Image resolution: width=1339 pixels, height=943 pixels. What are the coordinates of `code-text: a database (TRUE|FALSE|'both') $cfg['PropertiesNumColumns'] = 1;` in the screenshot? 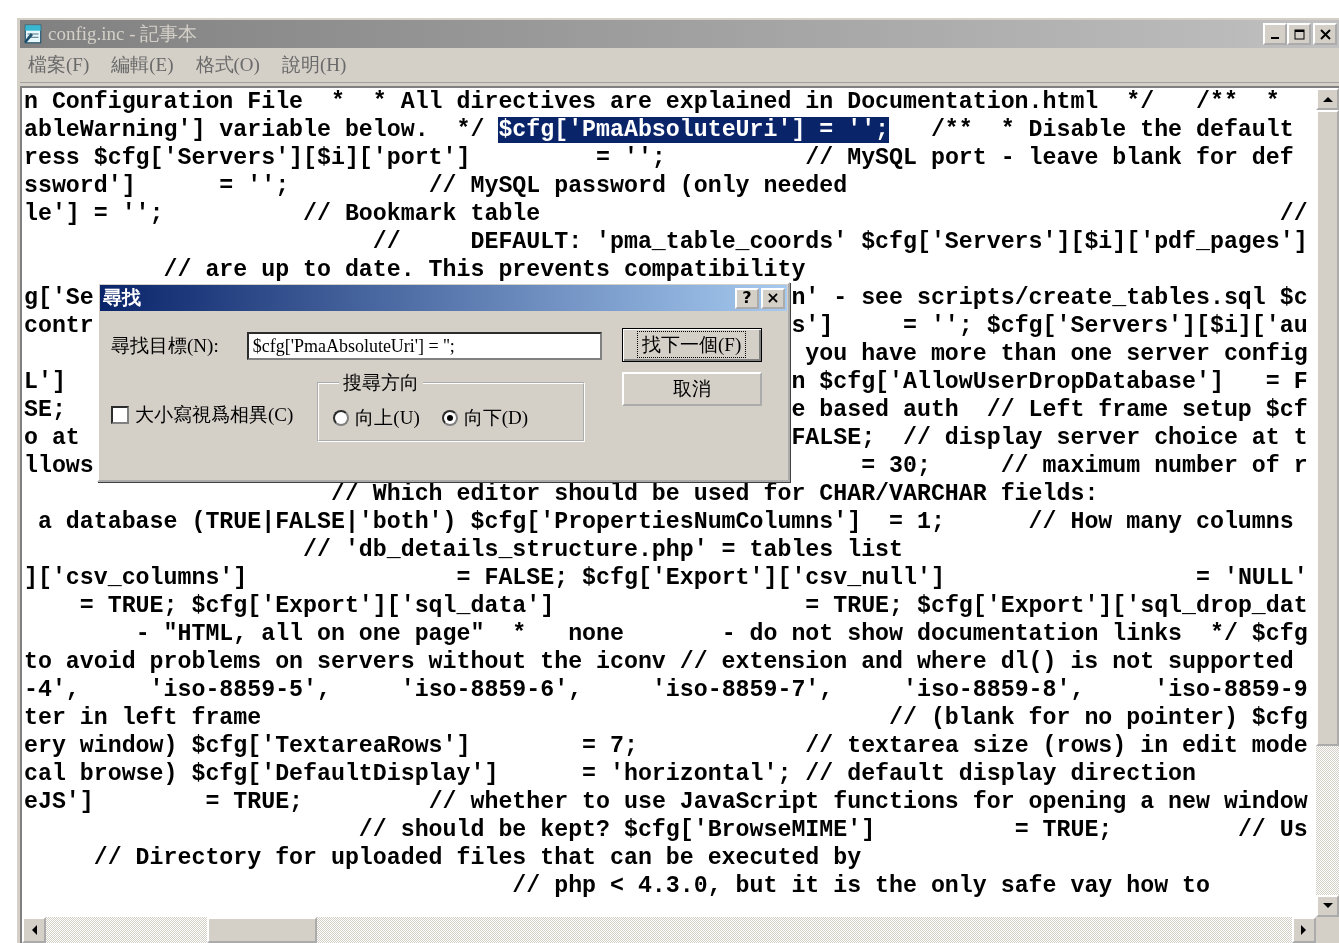 It's located at (490, 522).